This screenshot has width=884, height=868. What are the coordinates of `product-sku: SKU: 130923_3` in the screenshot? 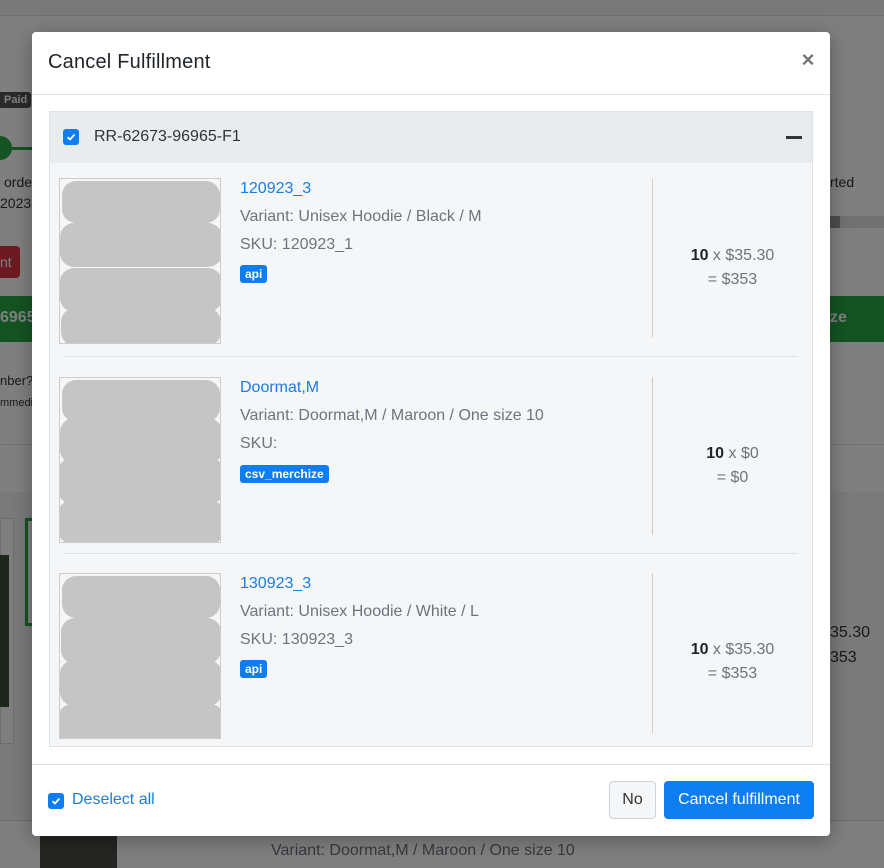 It's located at (296, 639).